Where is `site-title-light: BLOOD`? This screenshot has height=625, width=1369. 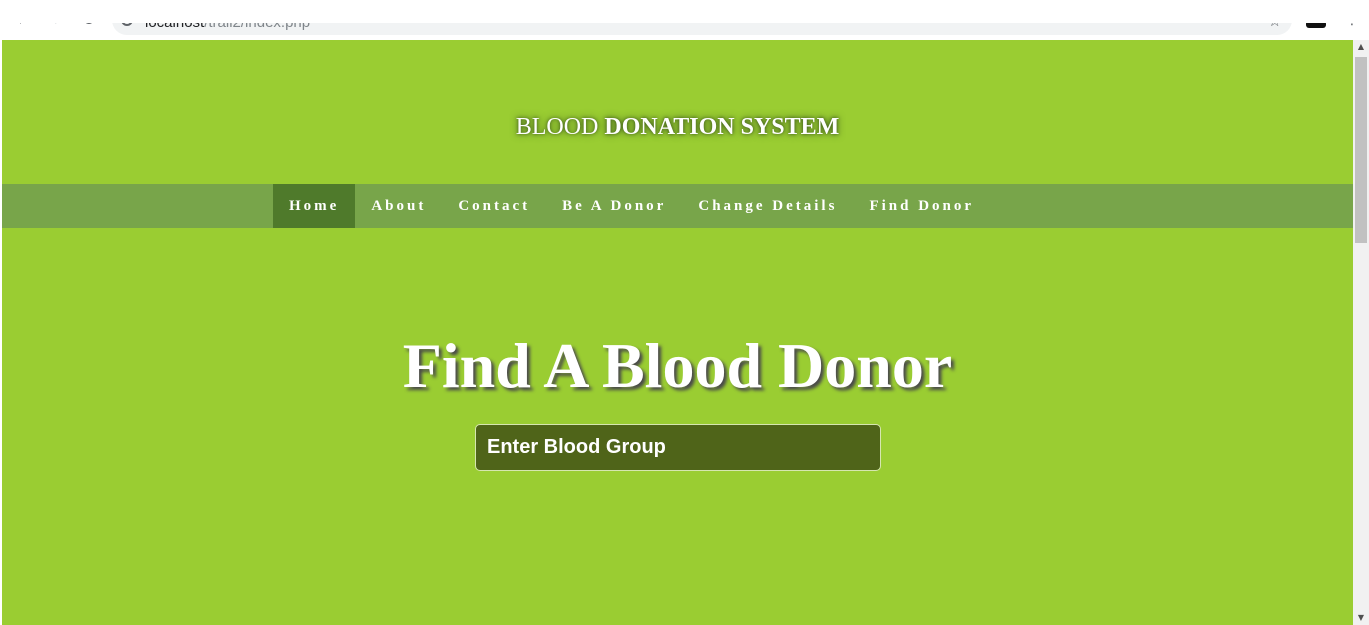
site-title-light: BLOOD is located at coordinates (557, 127).